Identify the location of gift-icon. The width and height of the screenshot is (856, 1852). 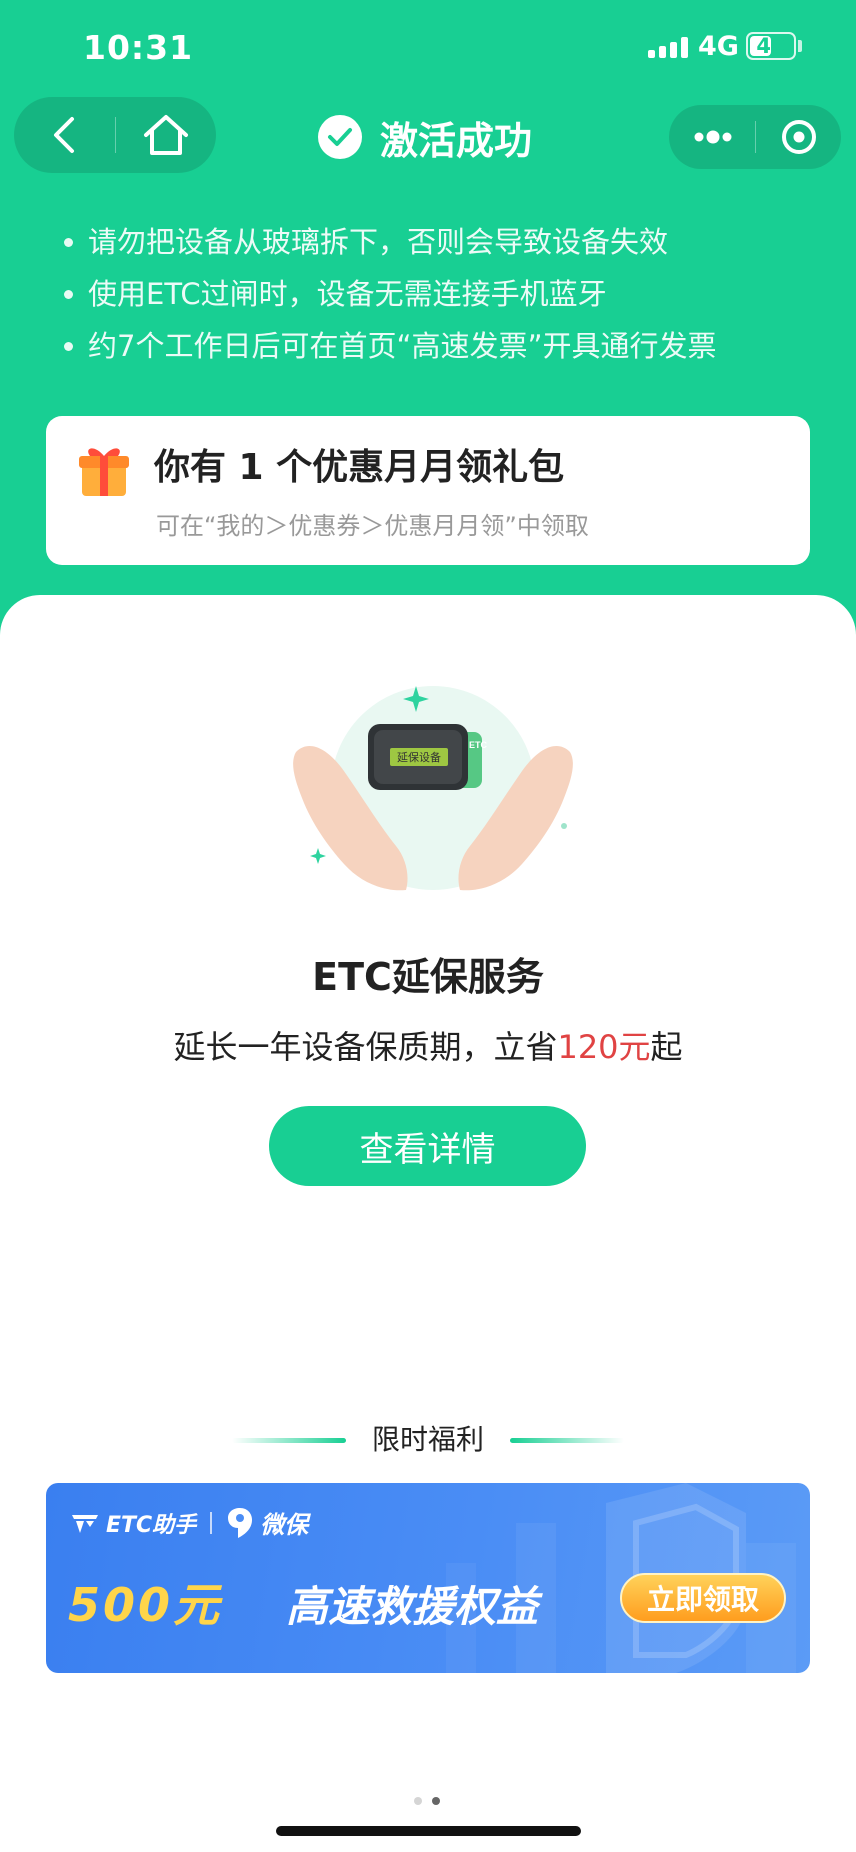
(104, 472).